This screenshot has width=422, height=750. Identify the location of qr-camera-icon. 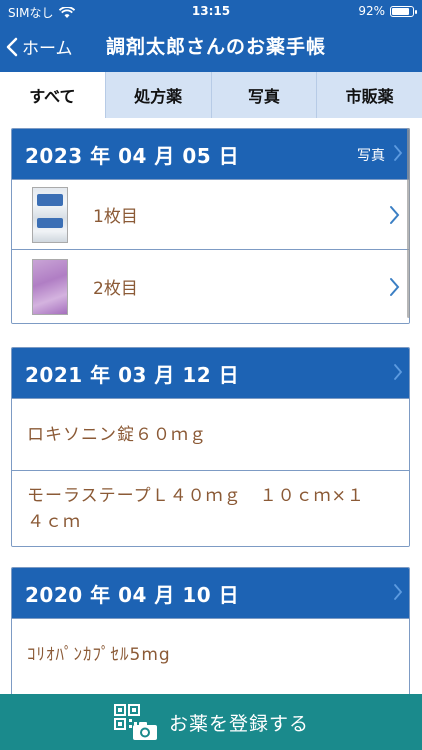
(135, 722).